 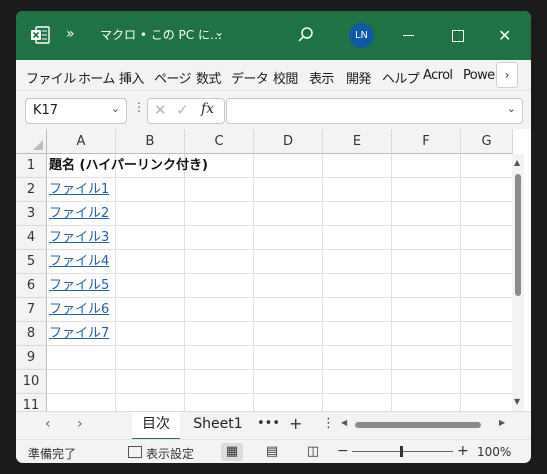 I want to click on page-layout-view-icon: ▤, so click(x=272, y=452).